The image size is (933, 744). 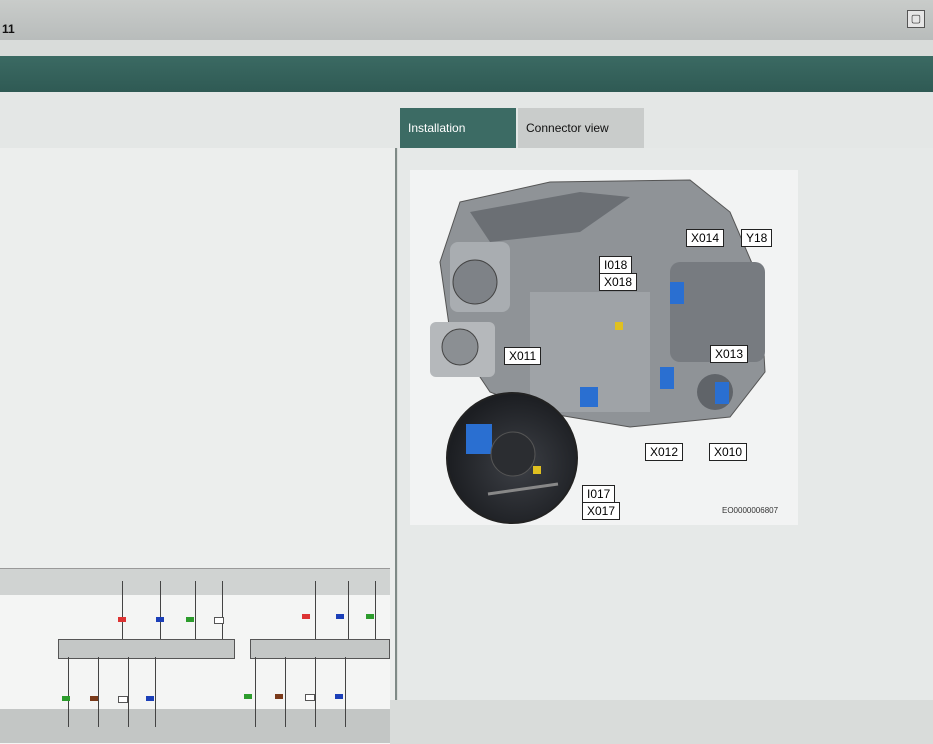 What do you see at coordinates (466, 20) in the screenshot?
I see `title-bar: 11 ▢` at bounding box center [466, 20].